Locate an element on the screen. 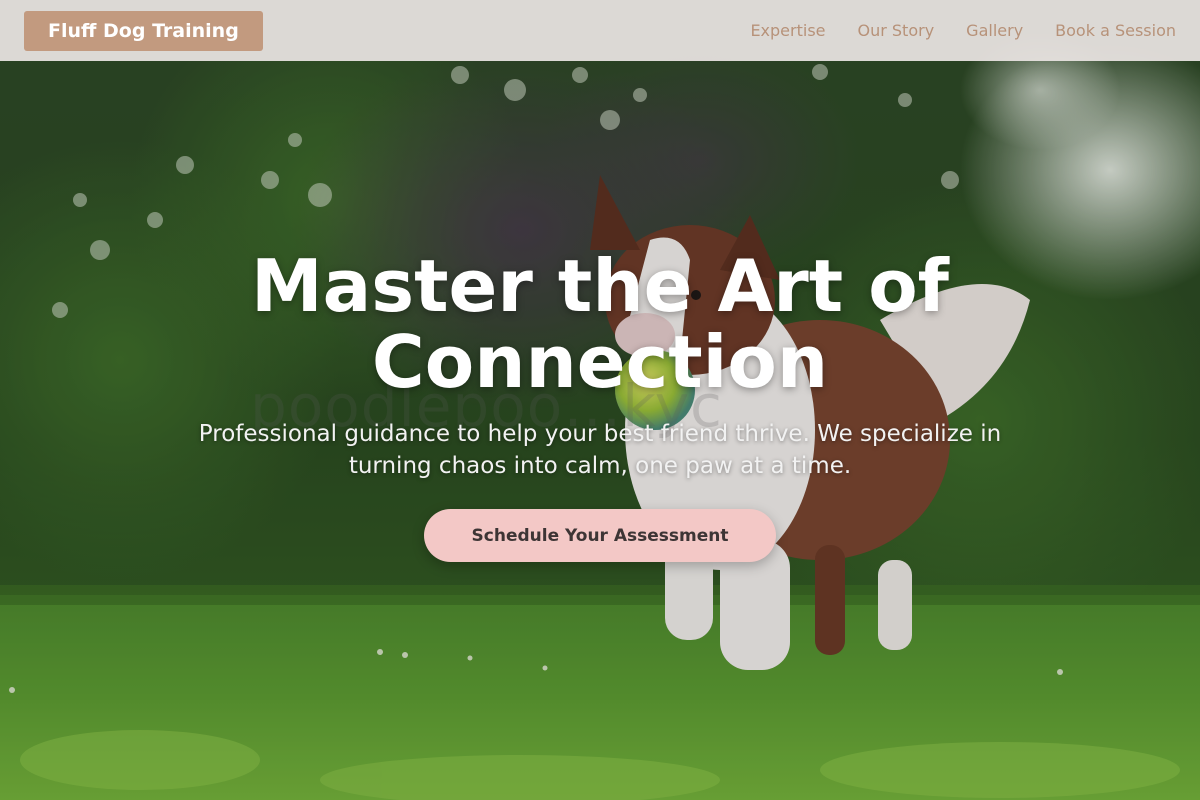 This screenshot has height=800, width=1200. nav-link-expertise: Expertise is located at coordinates (787, 30).